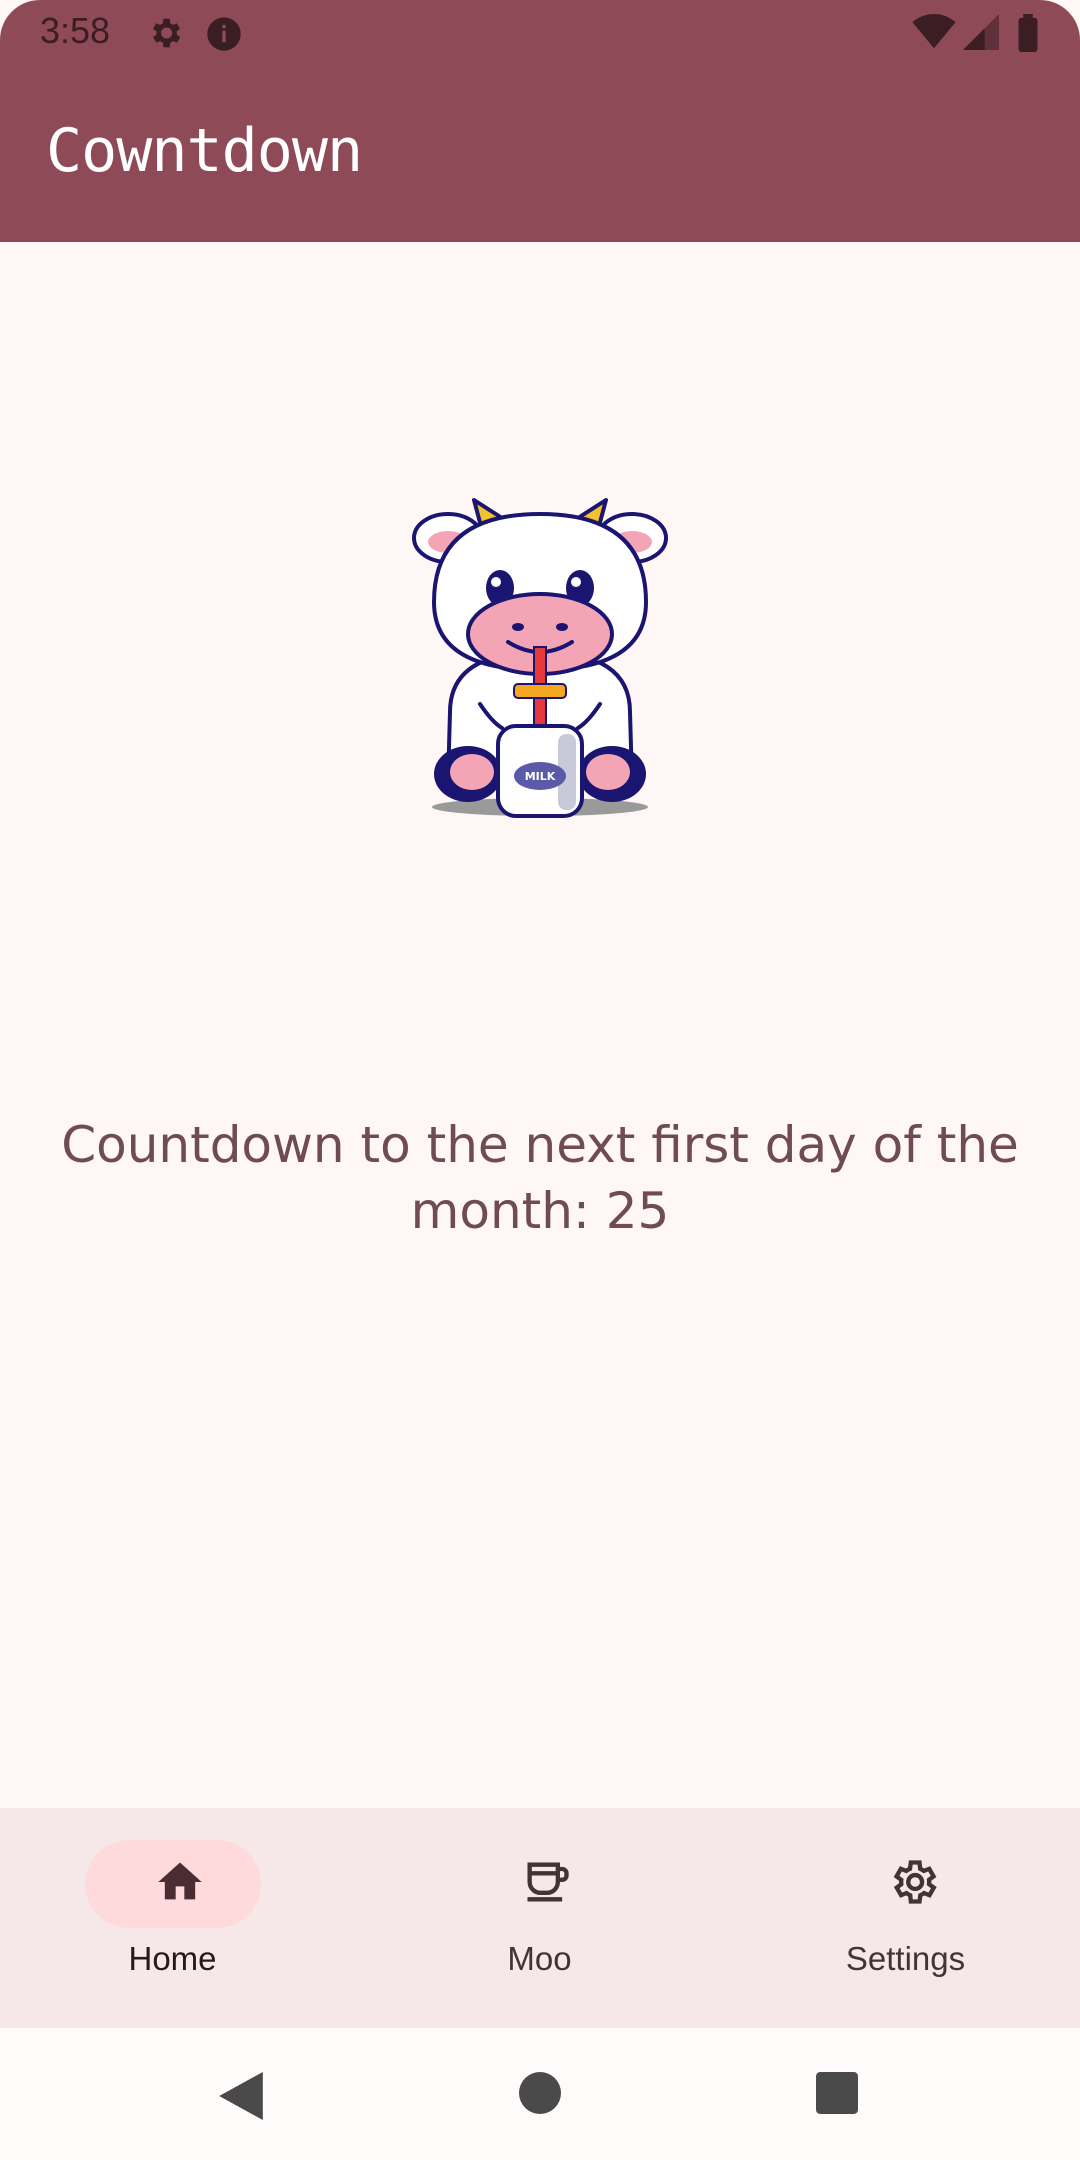 The height and width of the screenshot is (2160, 1080). Describe the element at coordinates (224, 34) in the screenshot. I see `info-icon` at that location.